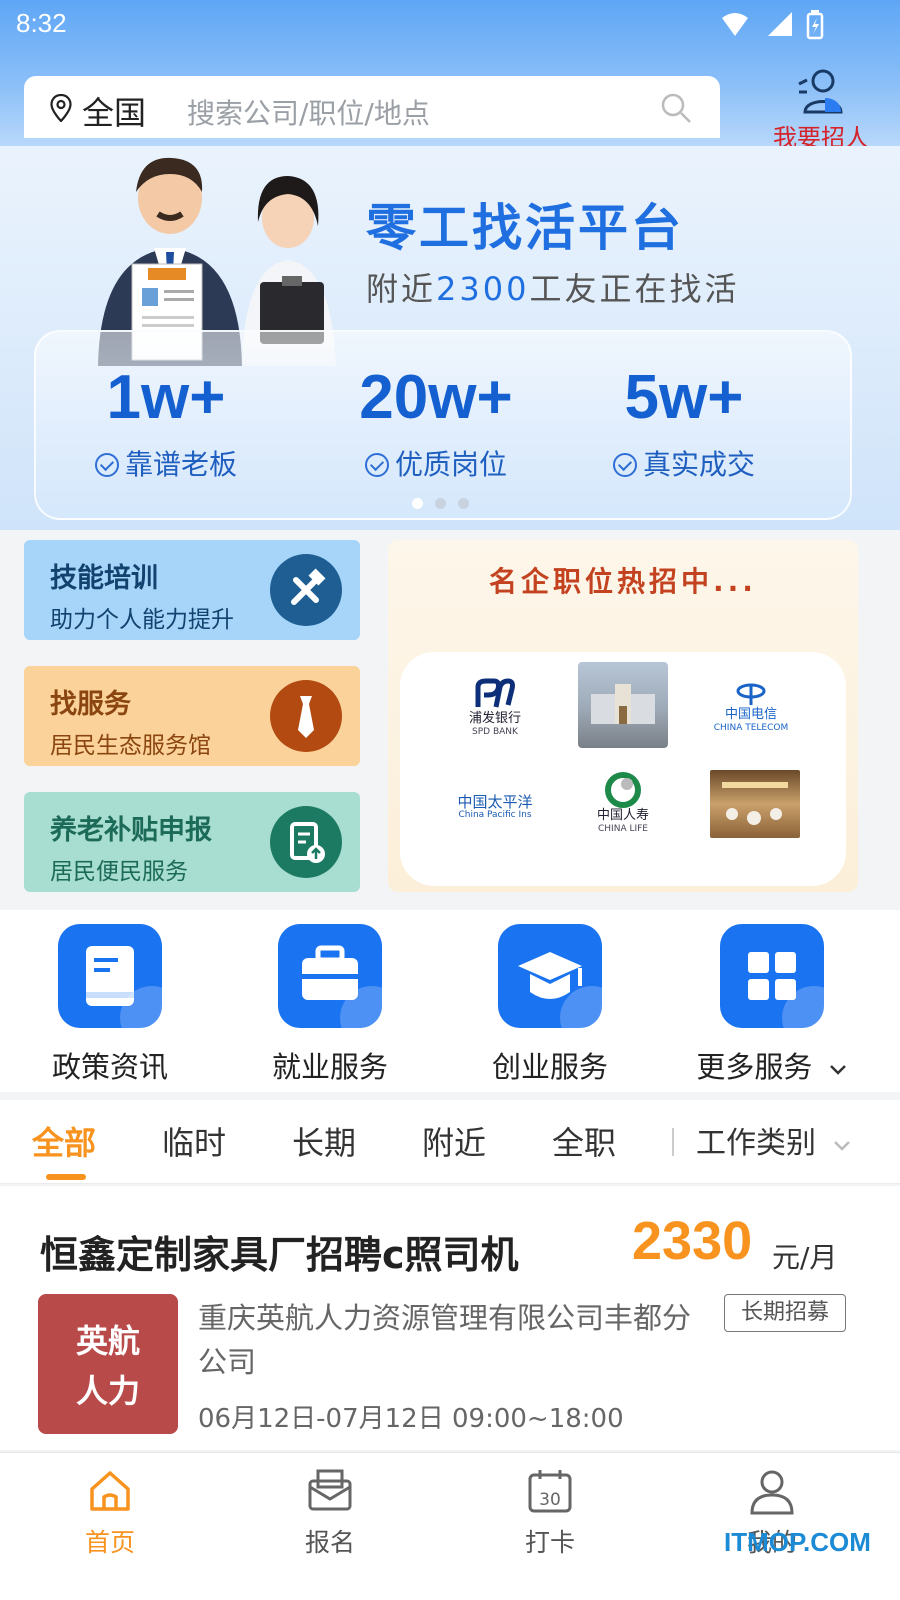 This screenshot has height=1600, width=900. What do you see at coordinates (324, 1141) in the screenshot?
I see `tab-long-term: 长期` at bounding box center [324, 1141].